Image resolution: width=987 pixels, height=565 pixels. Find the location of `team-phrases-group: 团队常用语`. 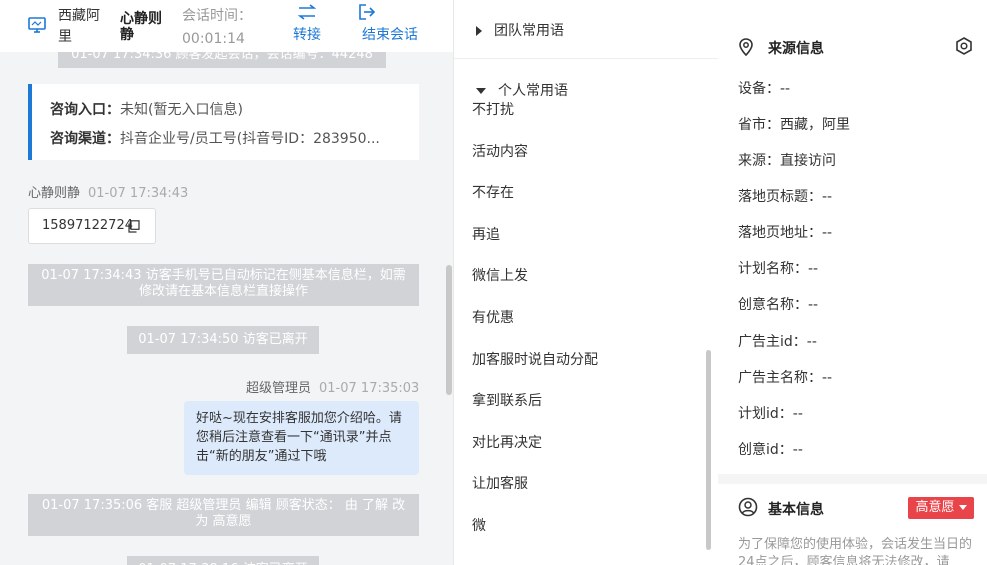

team-phrases-group: 团队常用语 is located at coordinates (520, 30).